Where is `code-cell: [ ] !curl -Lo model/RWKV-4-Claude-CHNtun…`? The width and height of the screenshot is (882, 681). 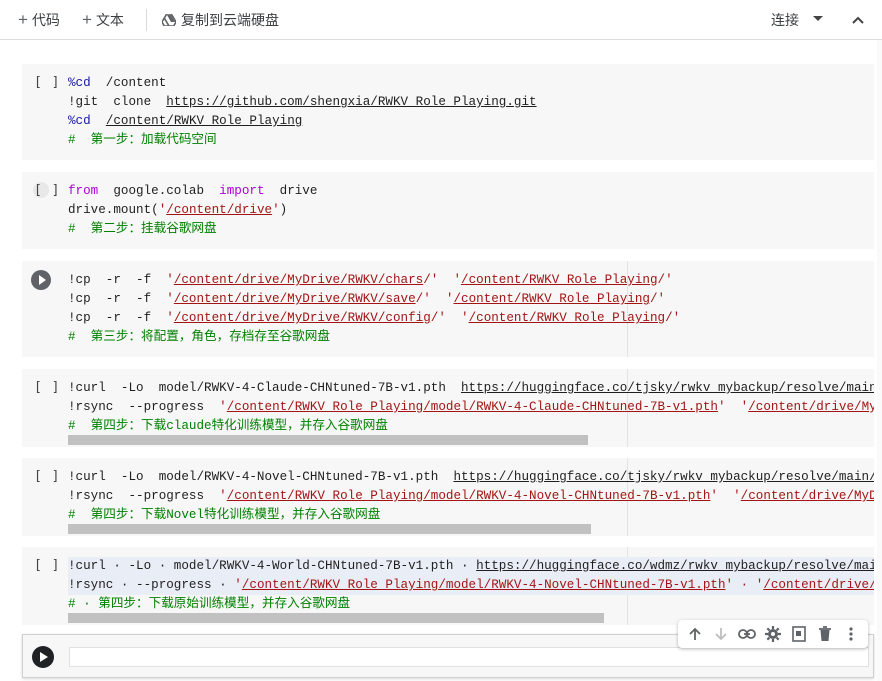
code-cell: [ ] !curl -Lo model/RWKV-4-Claude-CHNtun… is located at coordinates (448, 408).